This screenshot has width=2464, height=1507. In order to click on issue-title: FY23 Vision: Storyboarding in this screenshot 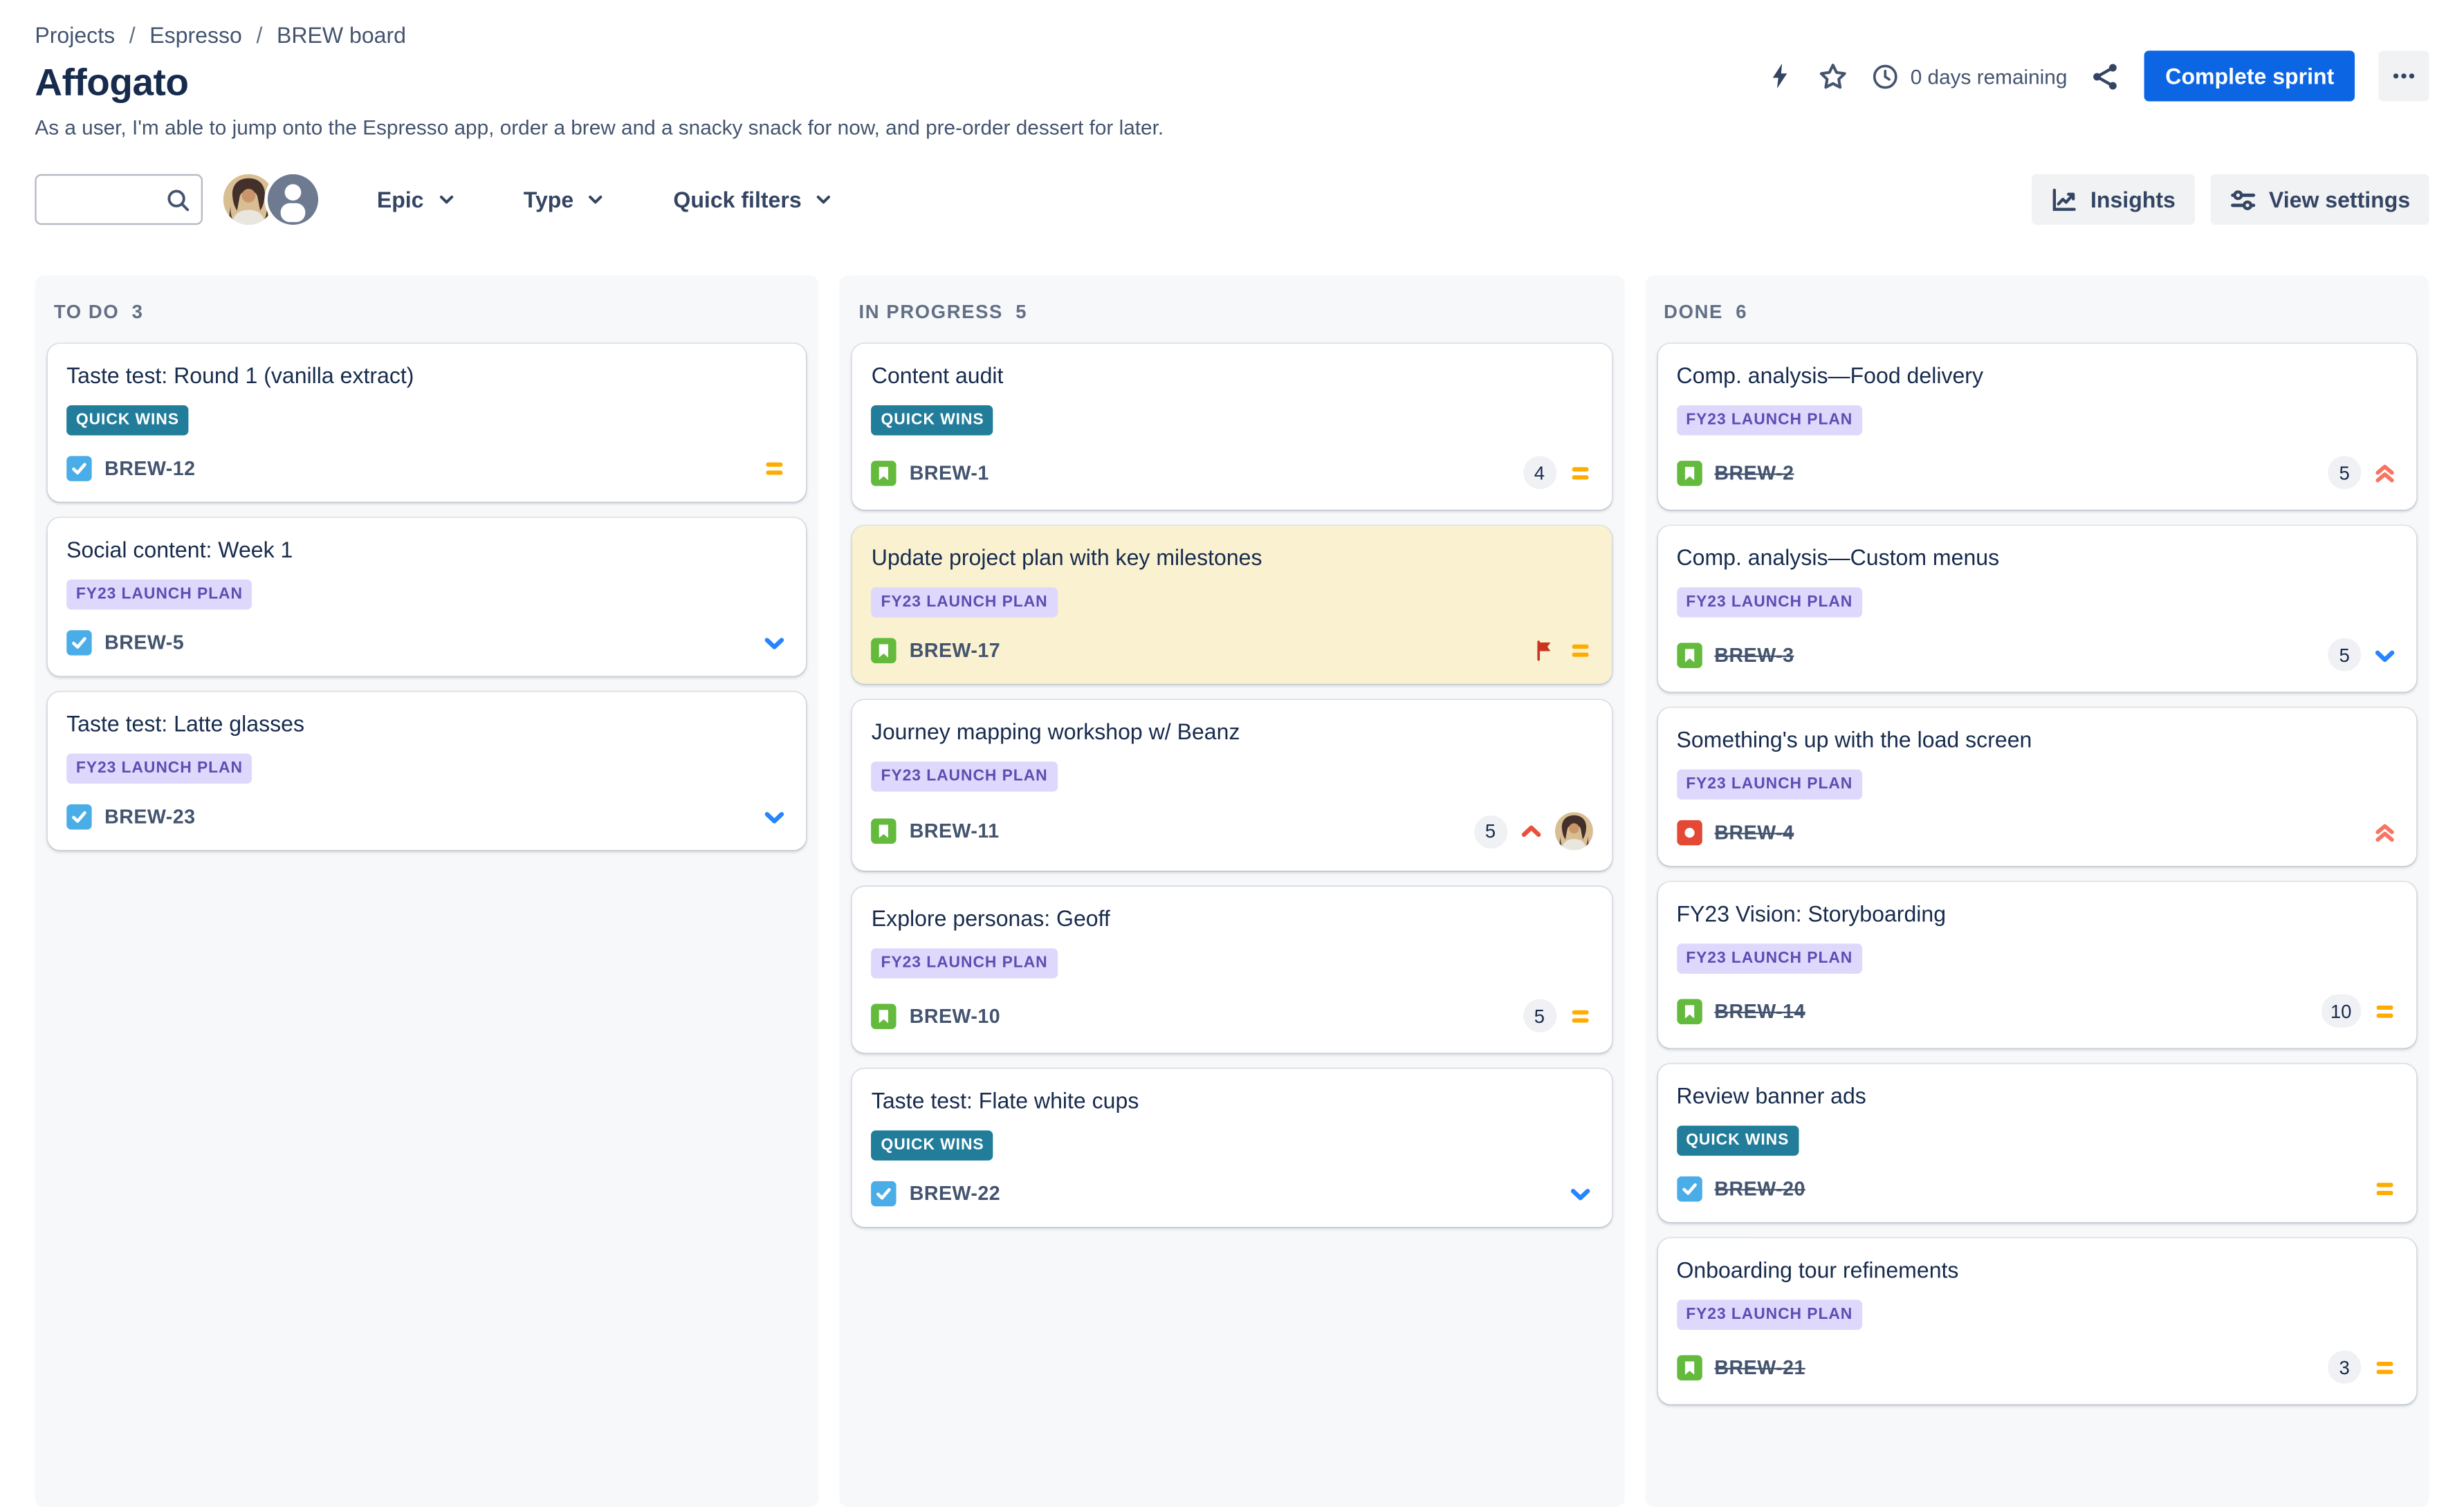, I will do `click(1812, 913)`.